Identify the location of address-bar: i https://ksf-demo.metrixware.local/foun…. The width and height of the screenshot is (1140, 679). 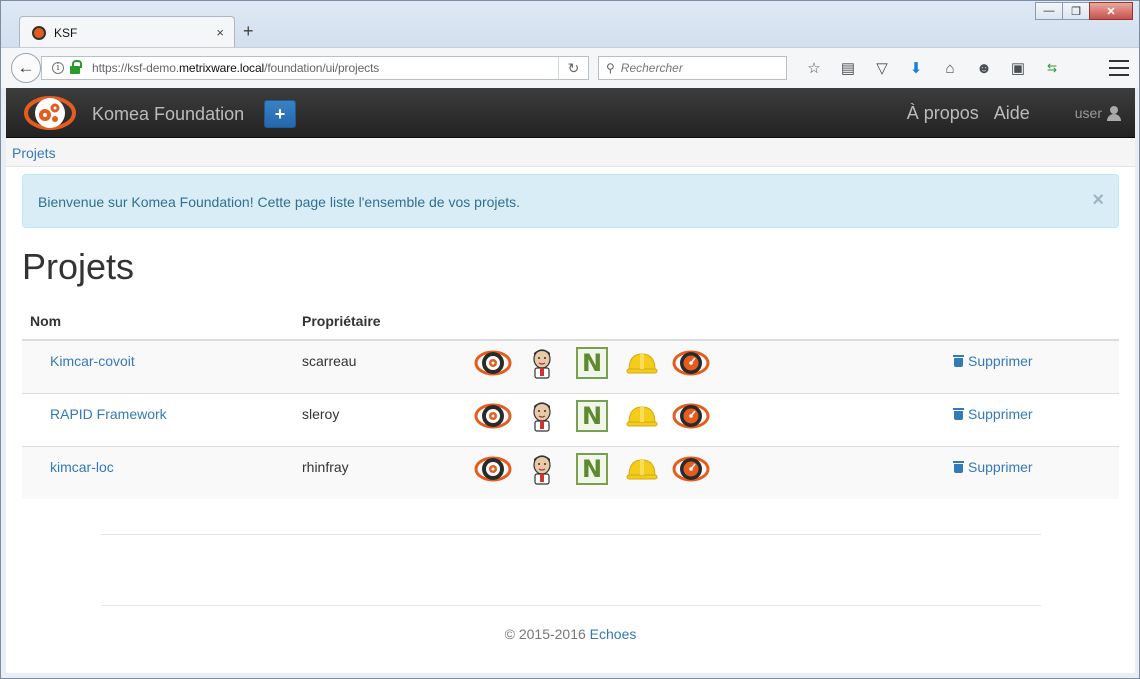
(315, 68).